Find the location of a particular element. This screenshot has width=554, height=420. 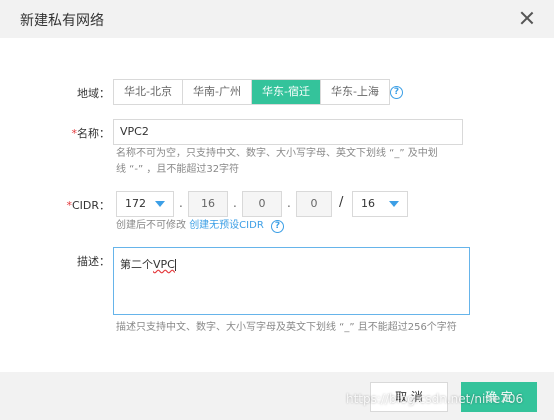

name-hint-line1: 名称不可为空，只支持中文、数字、大小写字母、英文下划线 “_” 及中划 is located at coordinates (277, 153).